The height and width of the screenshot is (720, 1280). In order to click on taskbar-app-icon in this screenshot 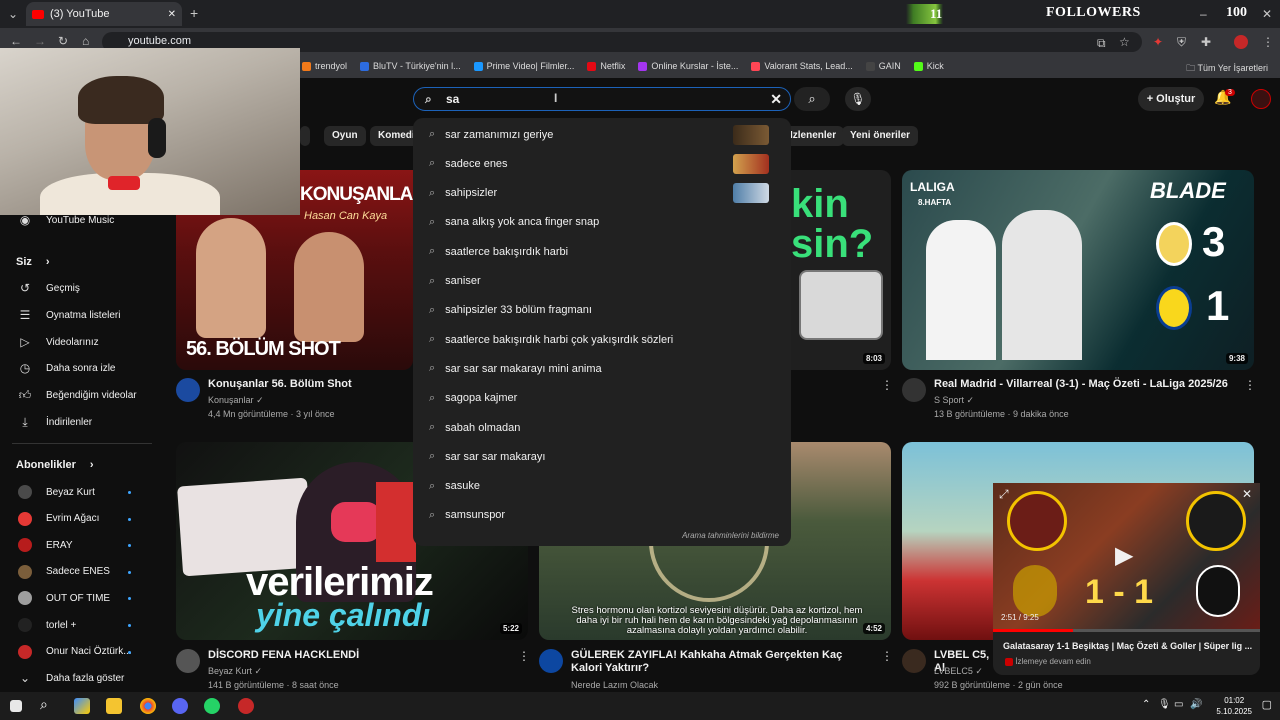, I will do `click(82, 706)`.